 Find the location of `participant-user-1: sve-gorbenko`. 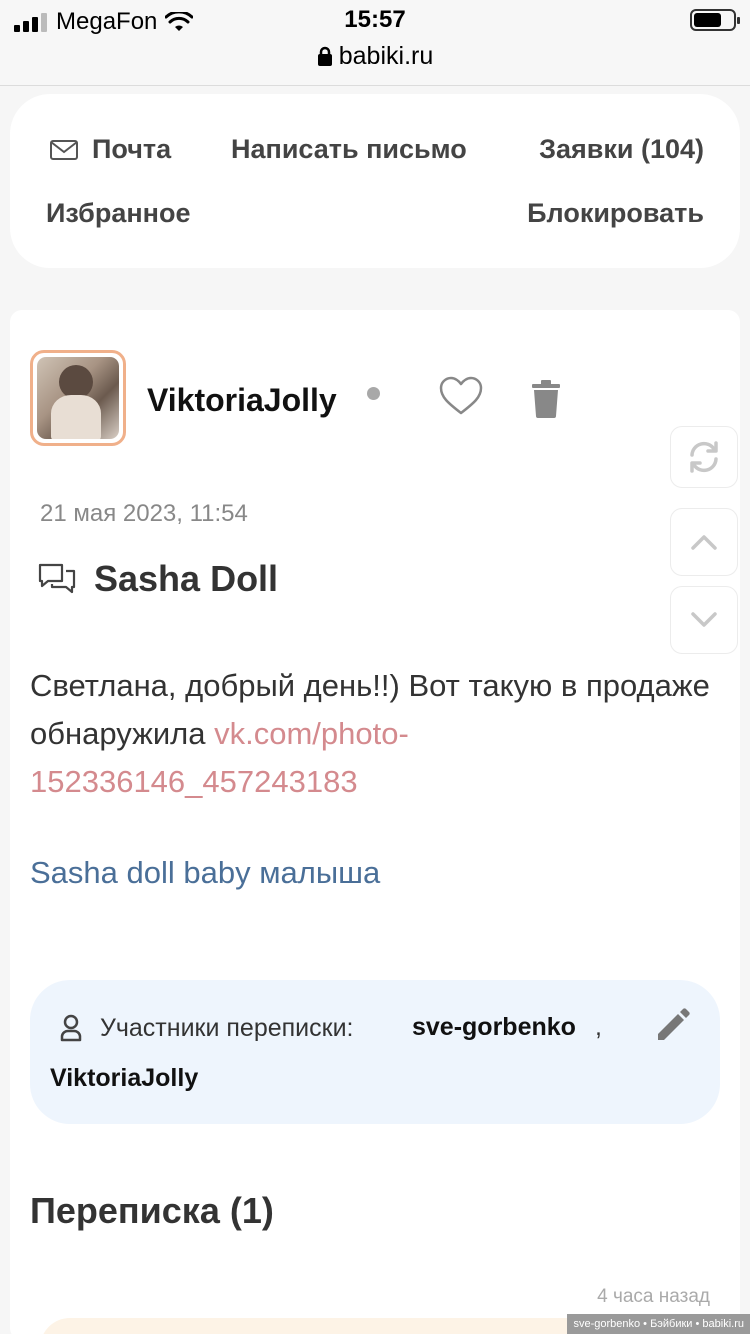

participant-user-1: sve-gorbenko is located at coordinates (494, 1027).